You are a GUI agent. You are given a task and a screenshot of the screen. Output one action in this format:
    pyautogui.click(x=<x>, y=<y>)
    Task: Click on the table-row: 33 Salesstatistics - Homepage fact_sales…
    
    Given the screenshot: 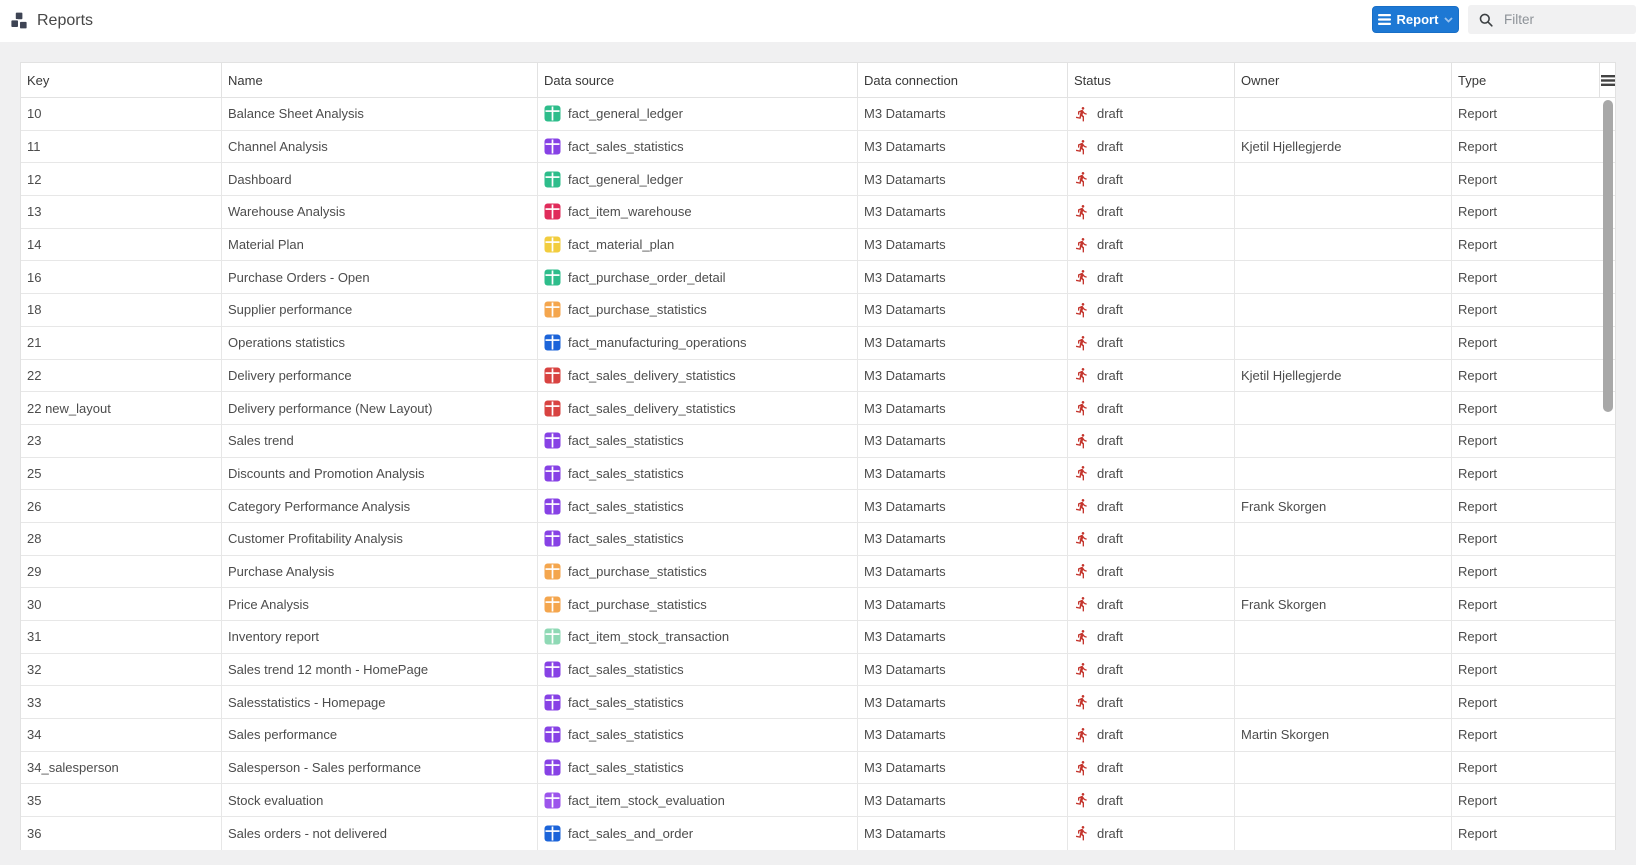 What is the action you would take?
    pyautogui.click(x=818, y=703)
    